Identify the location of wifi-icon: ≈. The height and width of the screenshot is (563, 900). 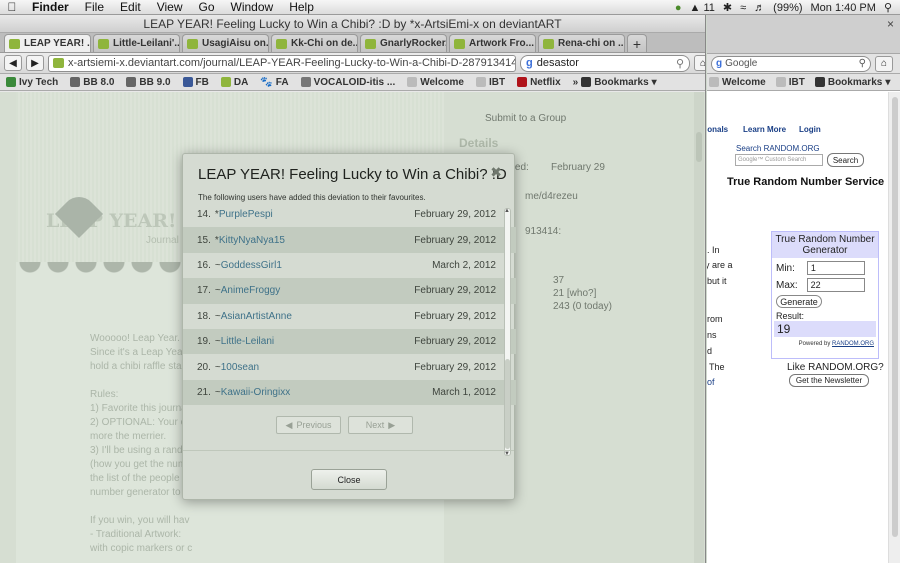
(743, 8).